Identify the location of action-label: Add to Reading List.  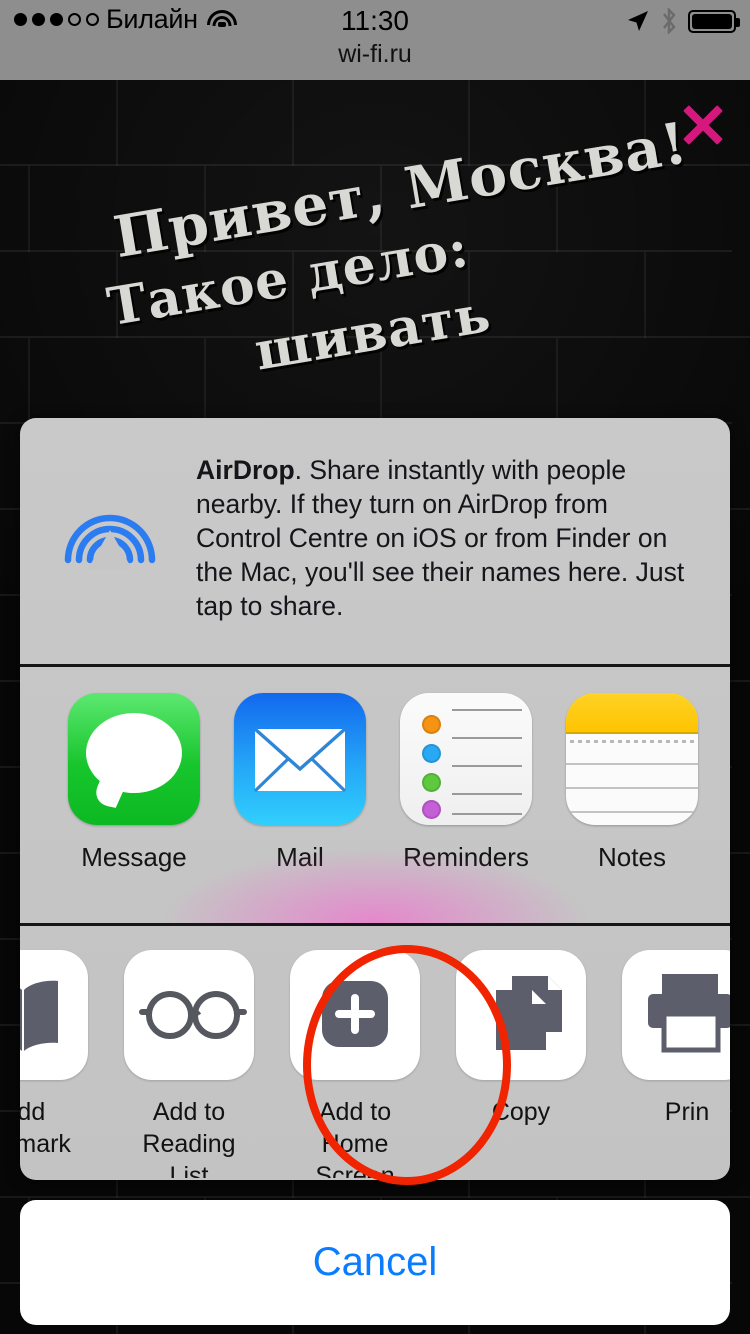
(189, 1138).